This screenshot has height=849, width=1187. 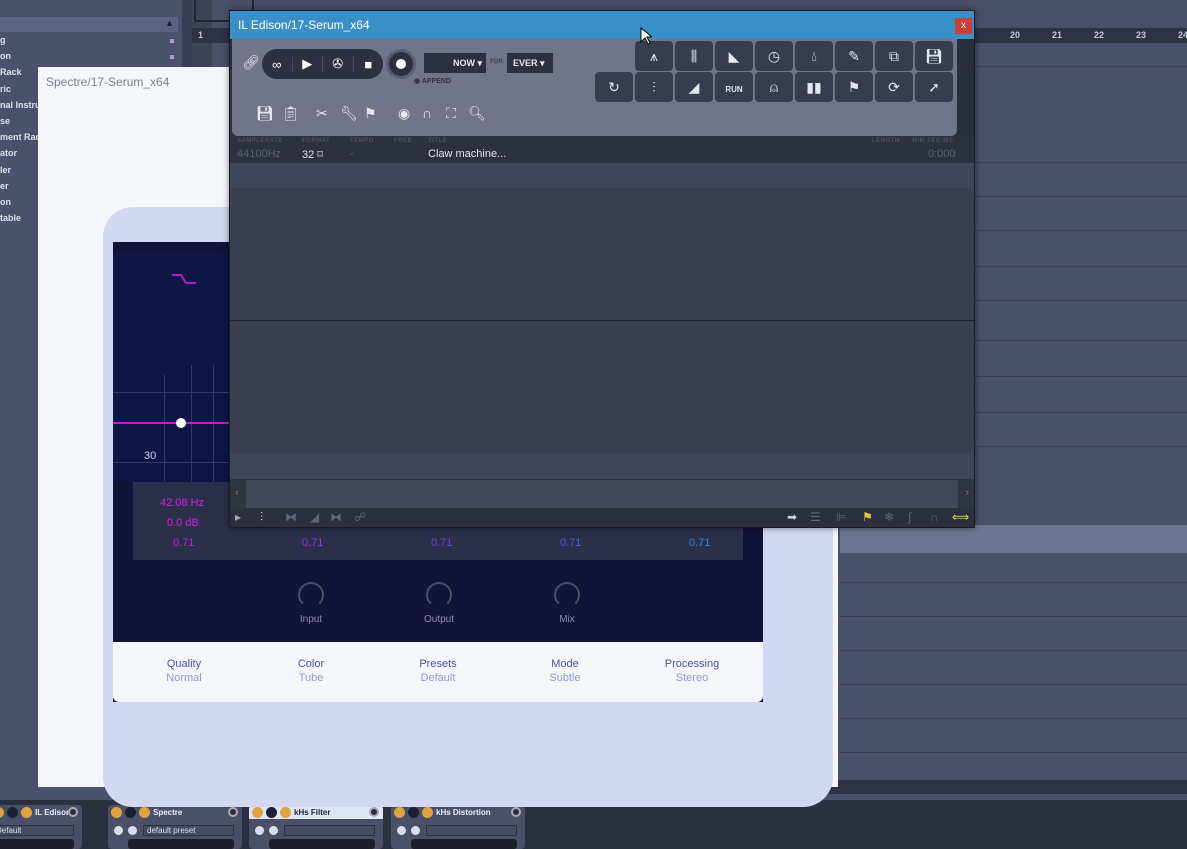 What do you see at coordinates (369, 64) in the screenshot?
I see `stop-button: ■` at bounding box center [369, 64].